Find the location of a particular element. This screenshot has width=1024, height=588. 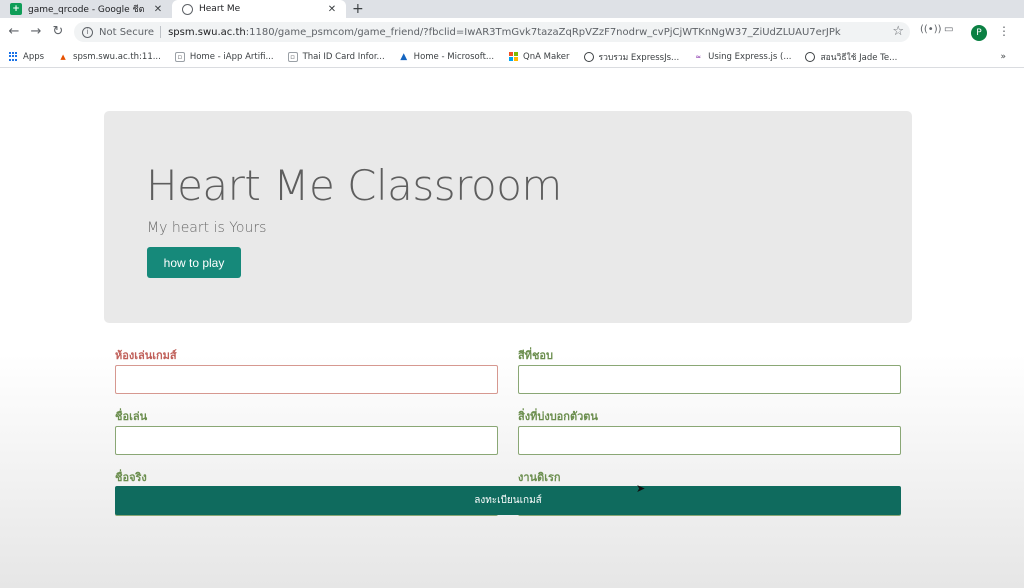

azure-icon: ▲ is located at coordinates (404, 56).